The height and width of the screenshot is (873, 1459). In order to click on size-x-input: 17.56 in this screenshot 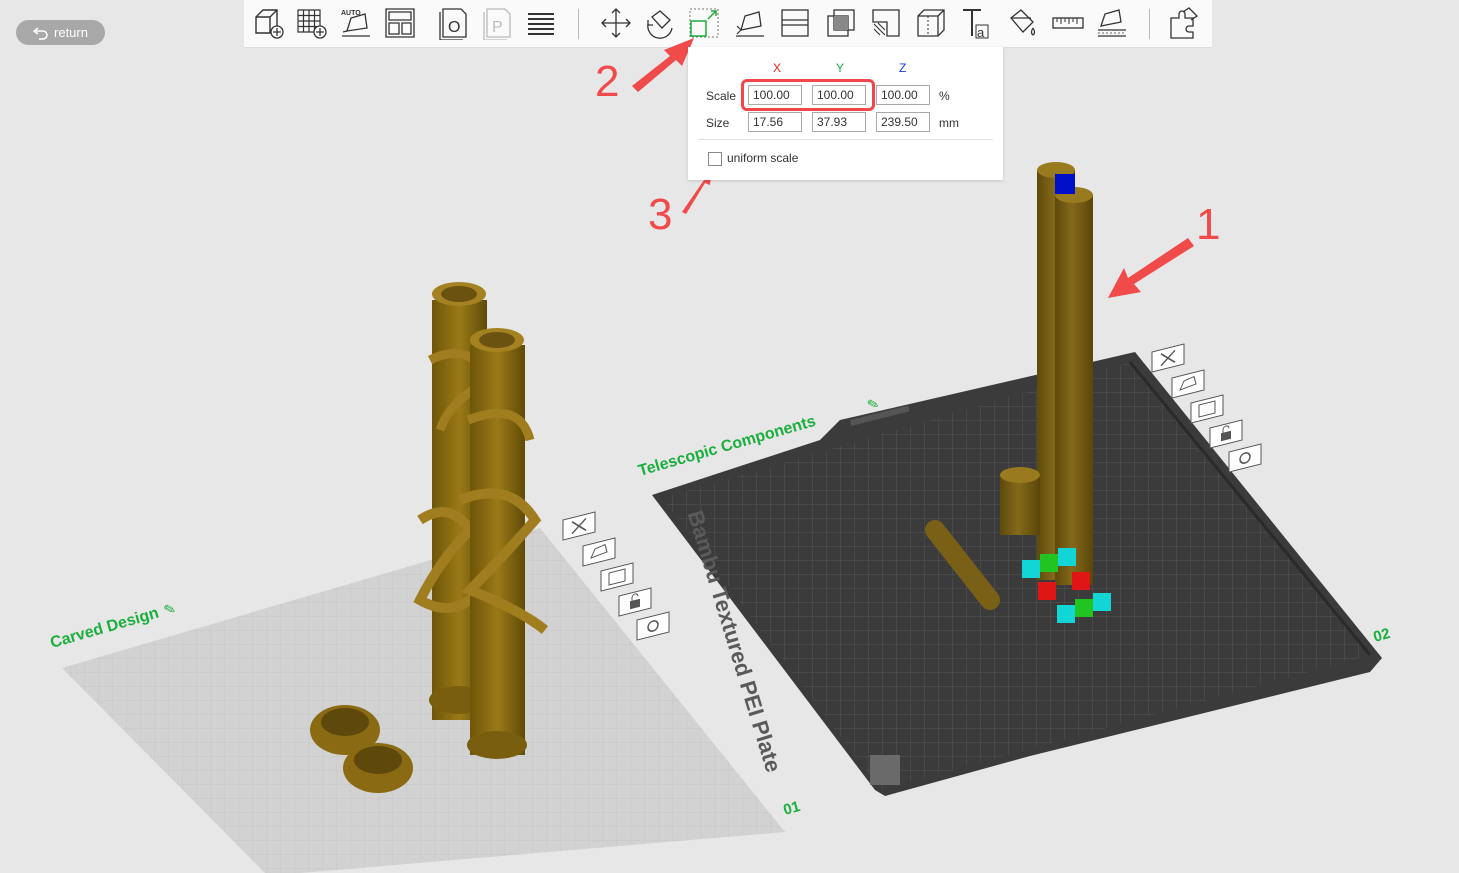, I will do `click(775, 122)`.